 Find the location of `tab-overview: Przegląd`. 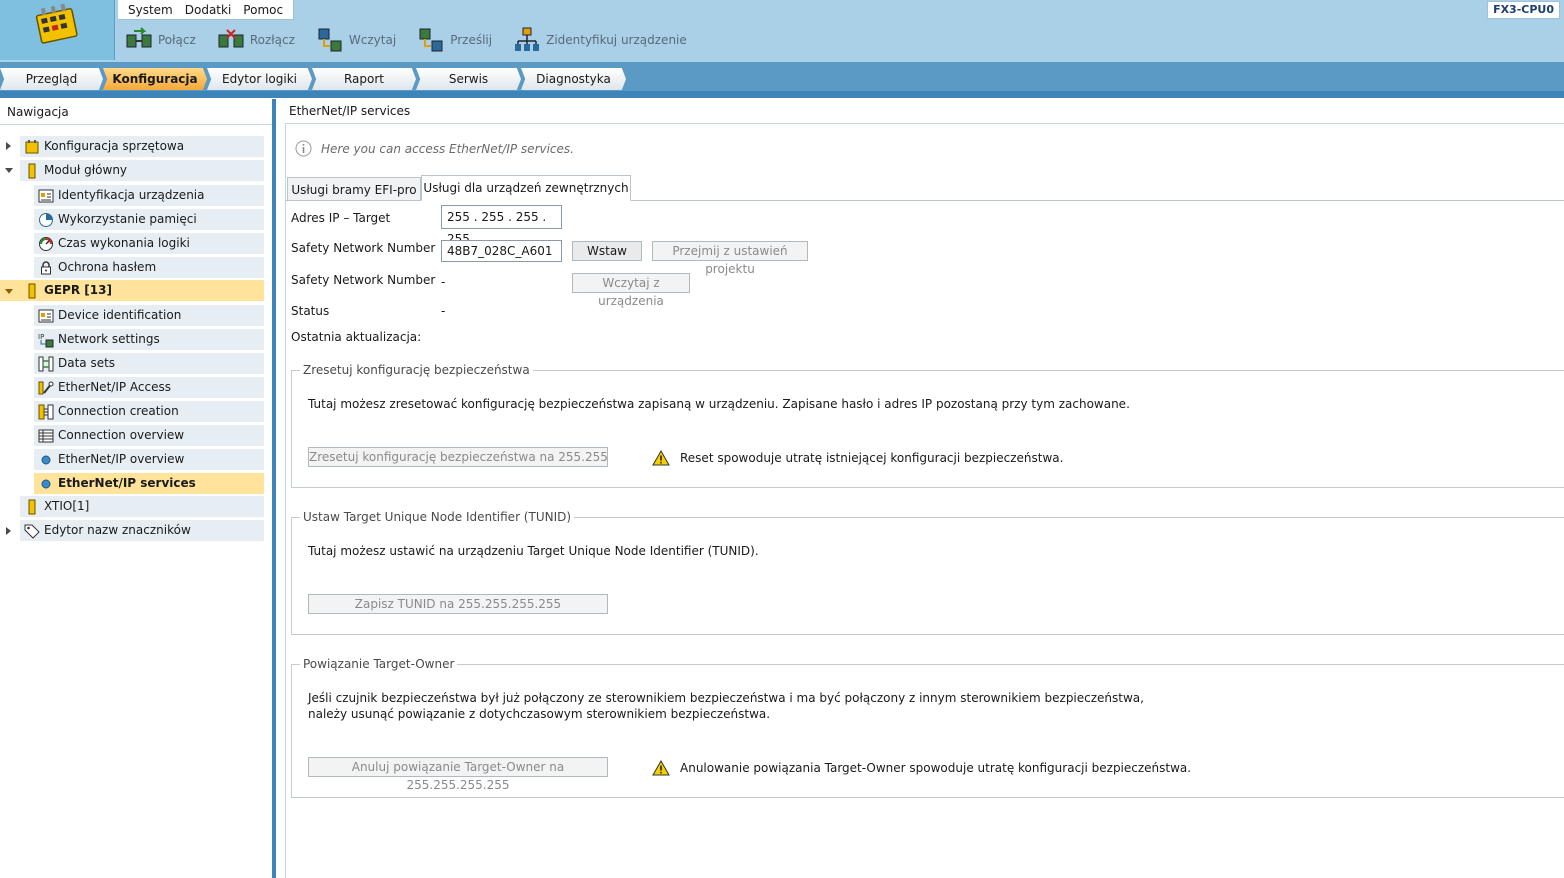

tab-overview: Przegląd is located at coordinates (51, 79).